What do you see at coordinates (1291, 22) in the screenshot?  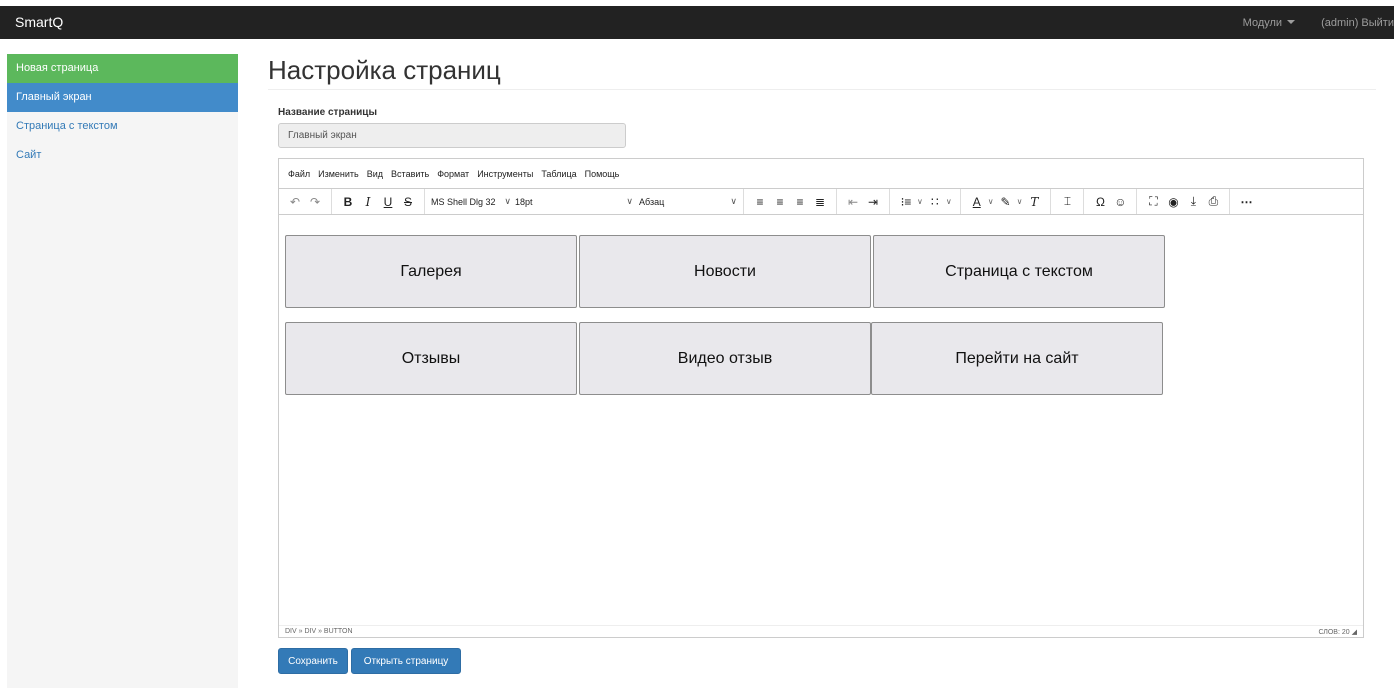 I see `caret-down-icon` at bounding box center [1291, 22].